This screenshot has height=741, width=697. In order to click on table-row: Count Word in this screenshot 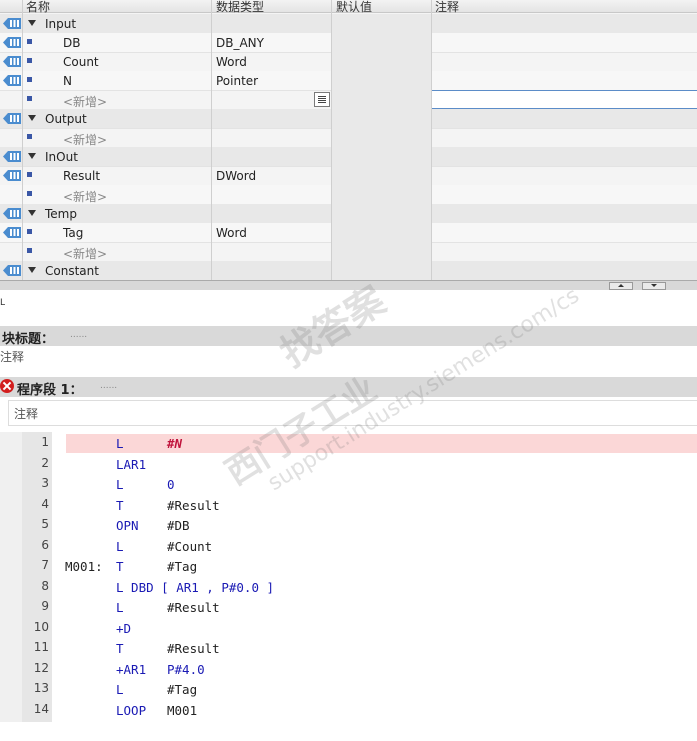, I will do `click(348, 62)`.